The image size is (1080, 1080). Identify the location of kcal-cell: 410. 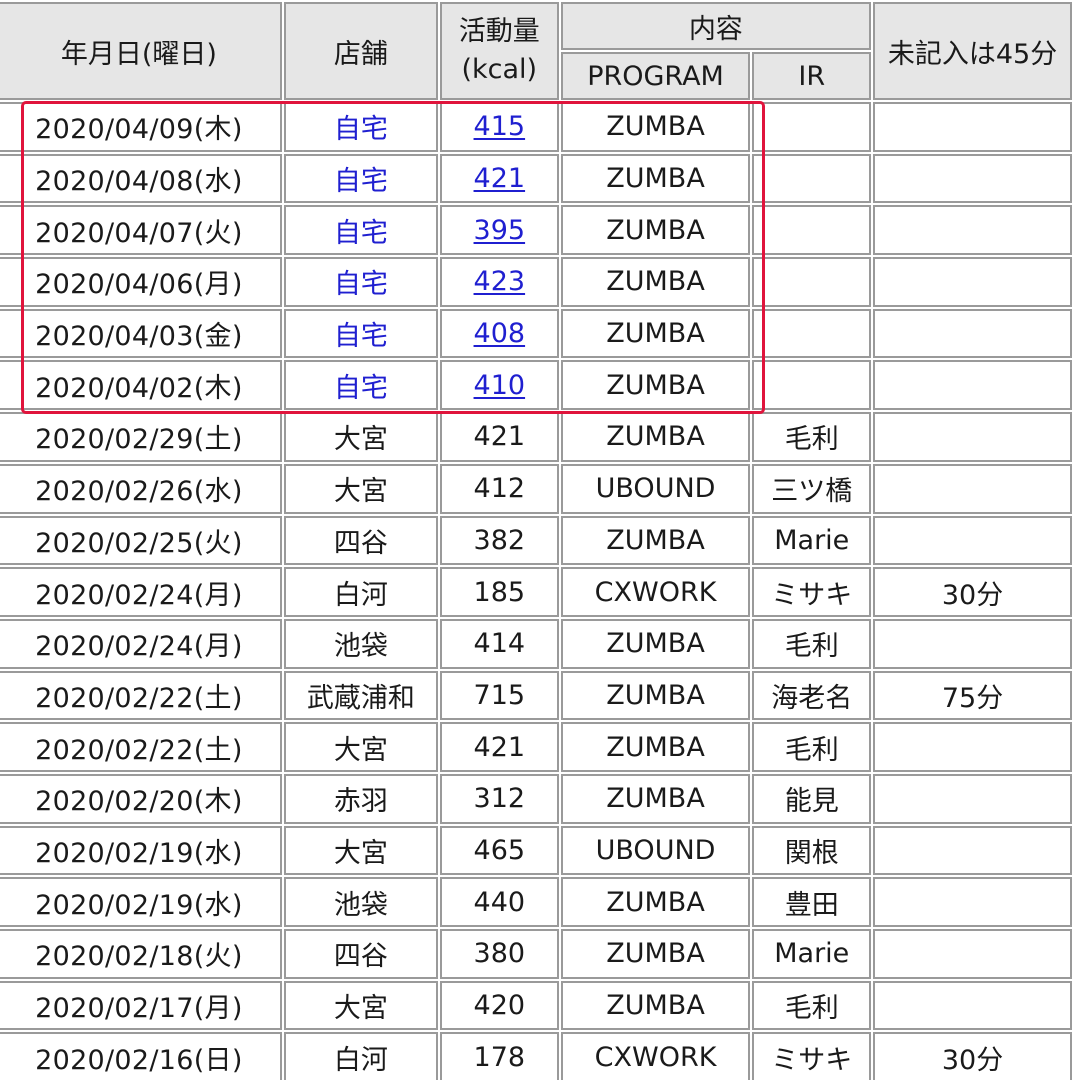
(499, 385).